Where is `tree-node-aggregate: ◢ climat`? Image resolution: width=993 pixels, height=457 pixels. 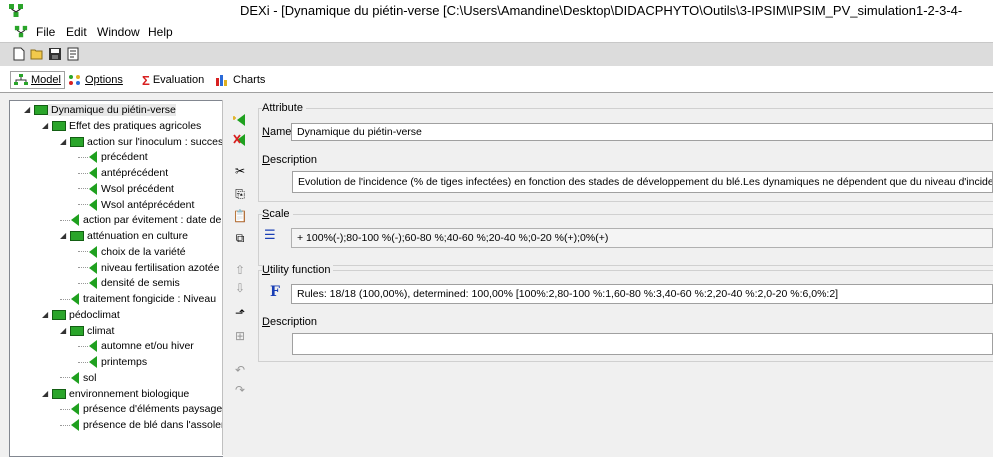 tree-node-aggregate: ◢ climat is located at coordinates (87, 331).